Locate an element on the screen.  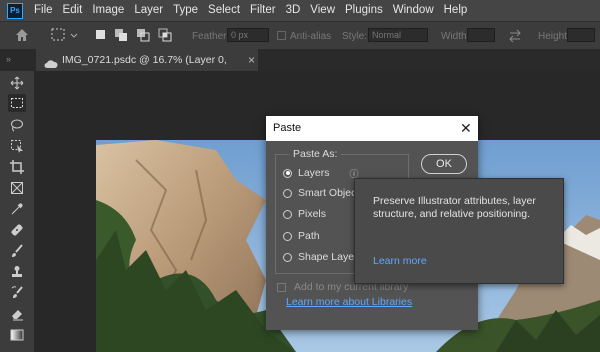
object-selection-tool-icon is located at coordinates (17, 146).